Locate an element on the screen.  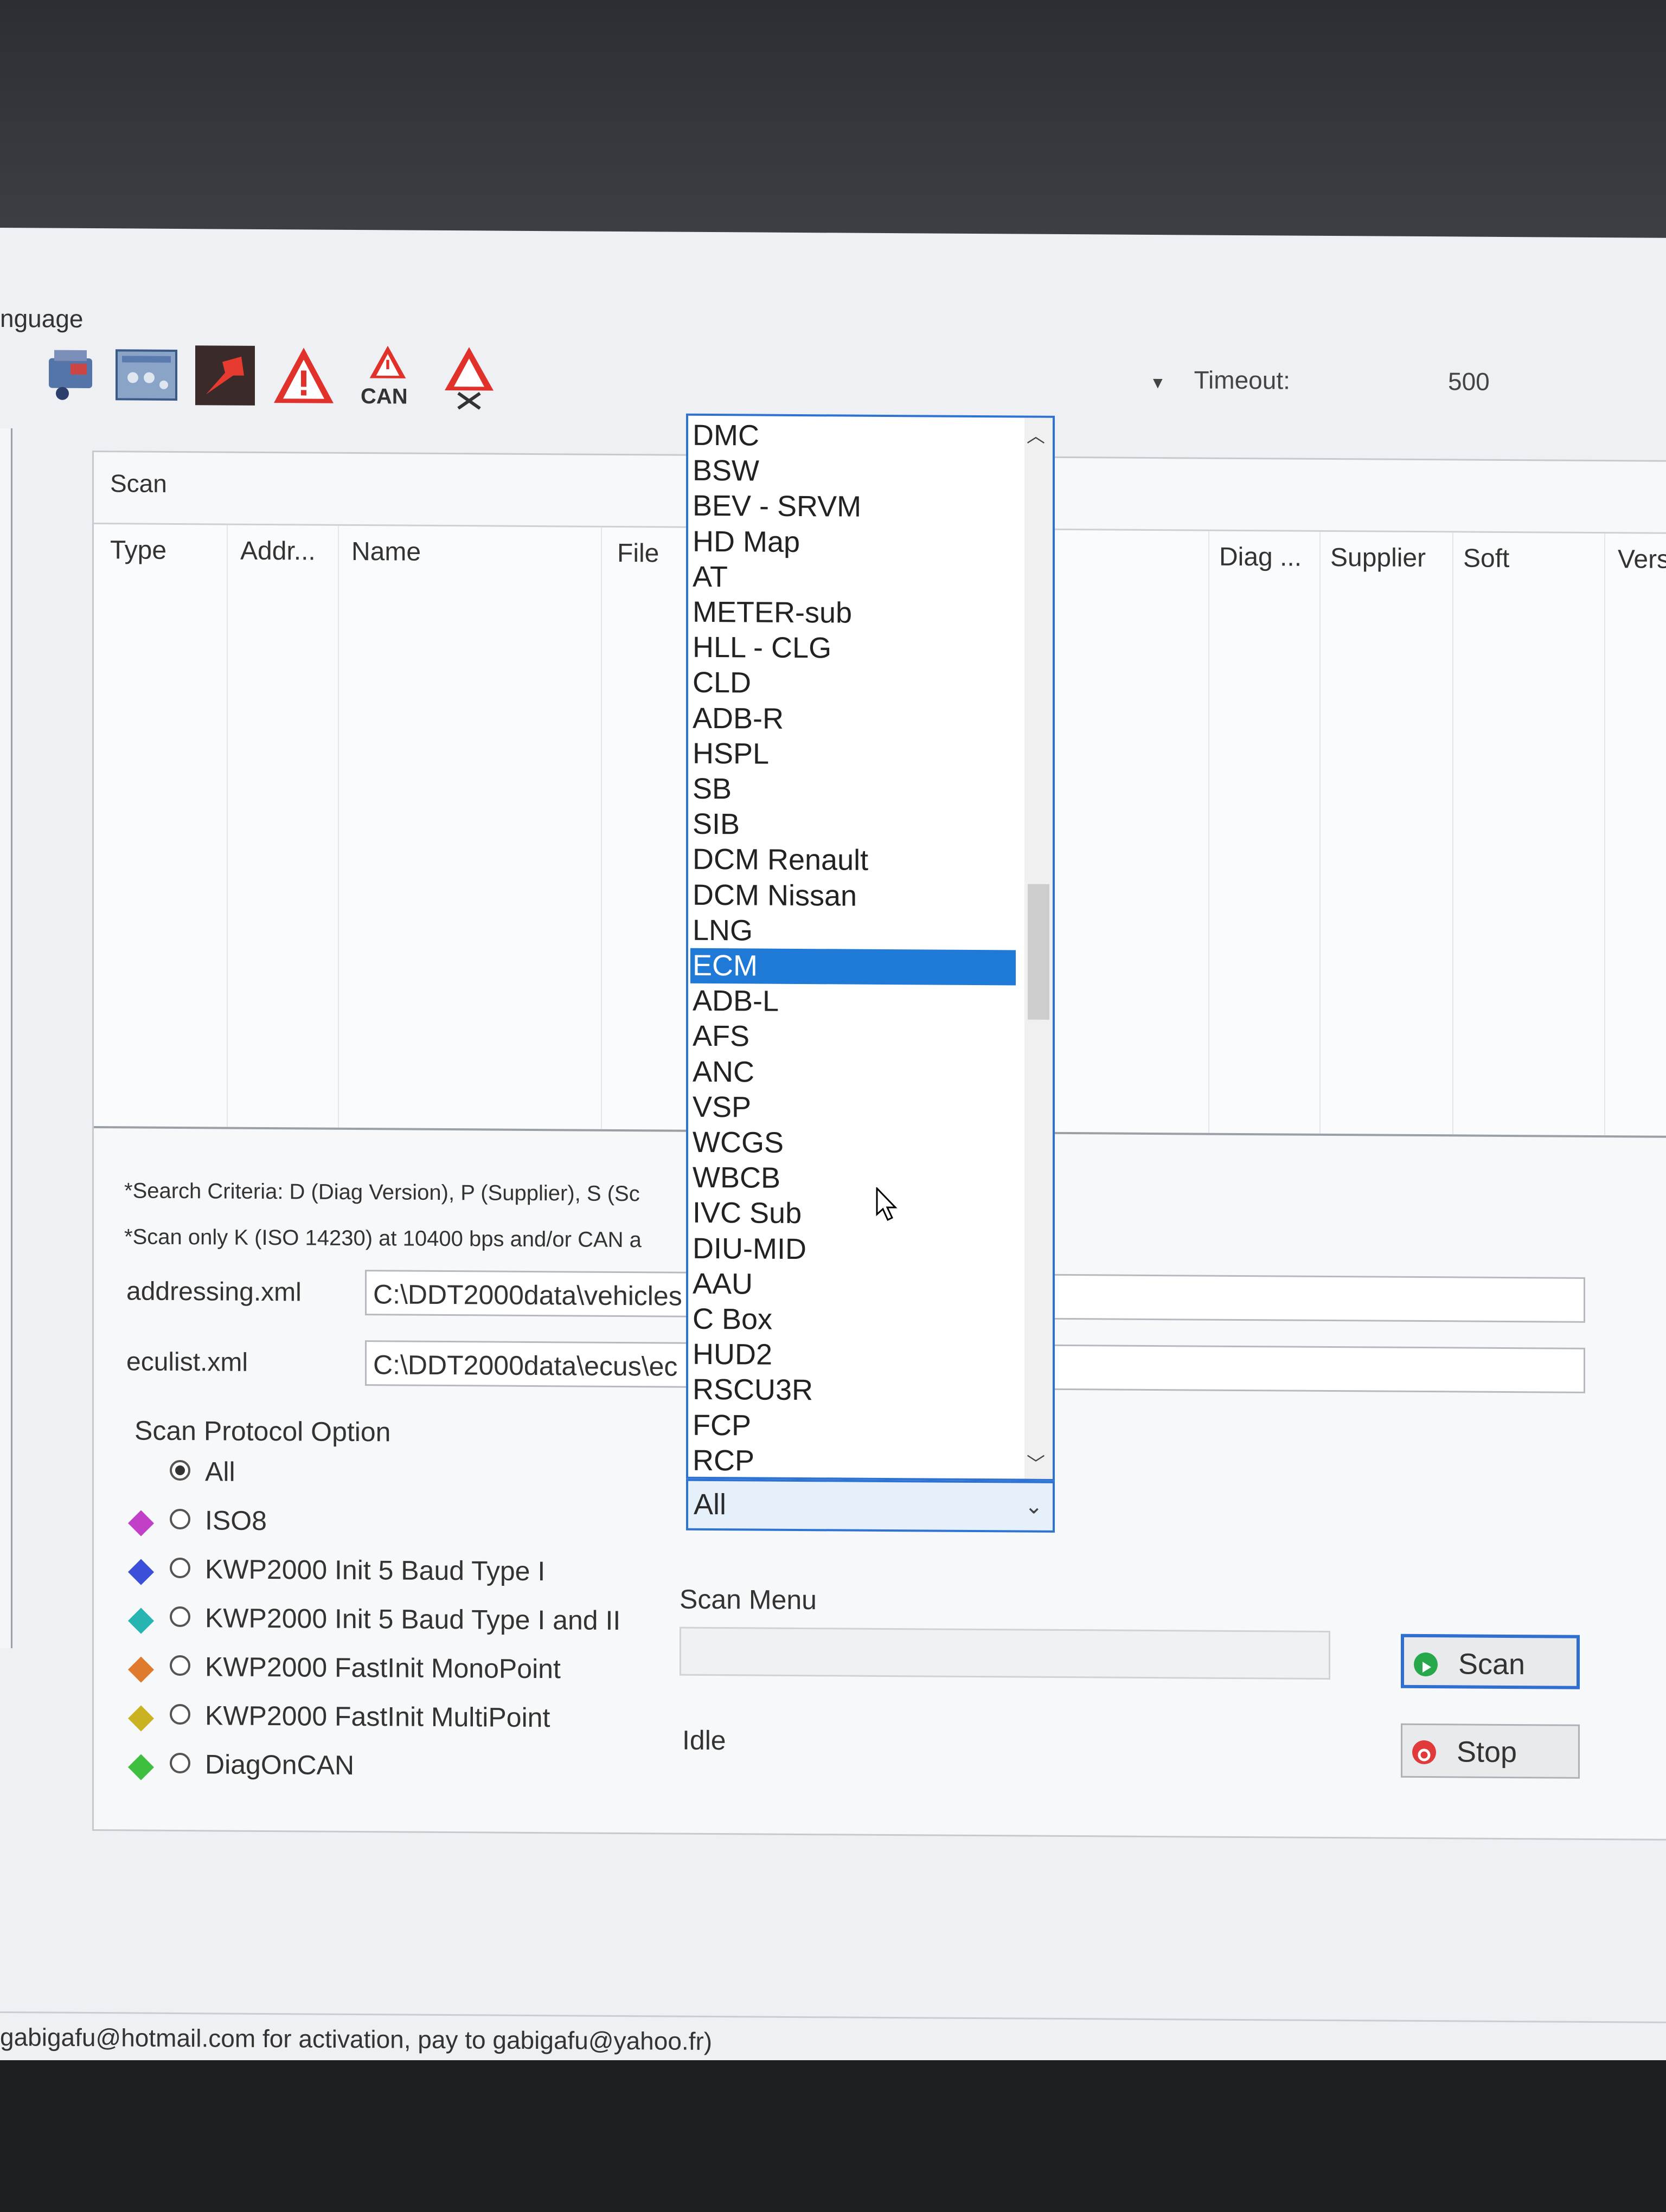
dropdown-option: FCP is located at coordinates (853, 1426).